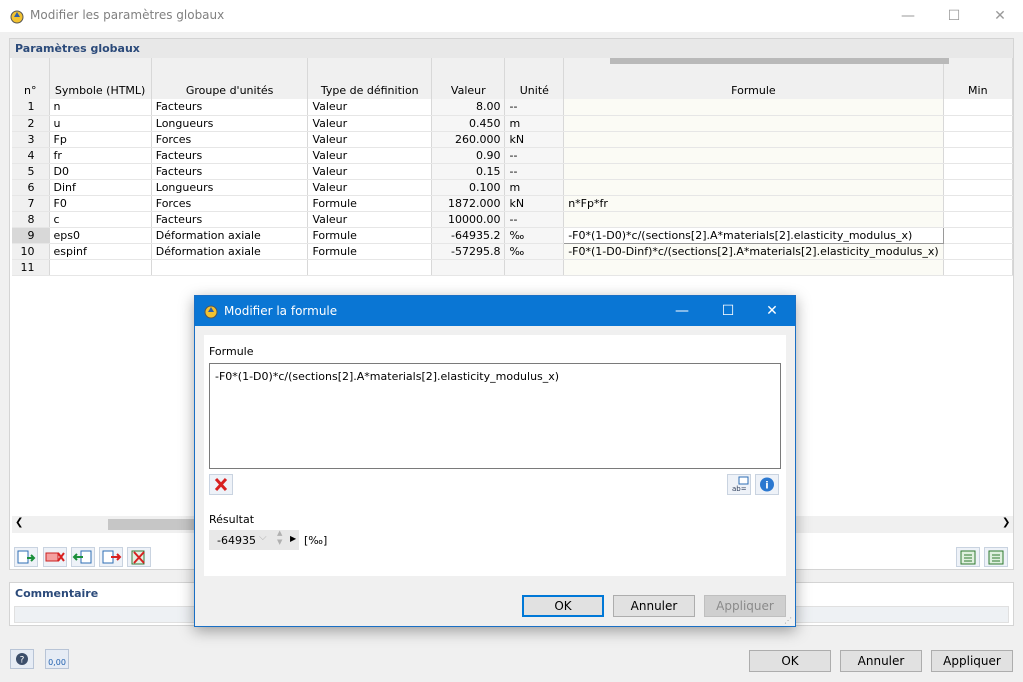 The height and width of the screenshot is (682, 1023). I want to click on table-row: 6 Dinf Longueurs Valeur 0.100 m, so click(512, 187).